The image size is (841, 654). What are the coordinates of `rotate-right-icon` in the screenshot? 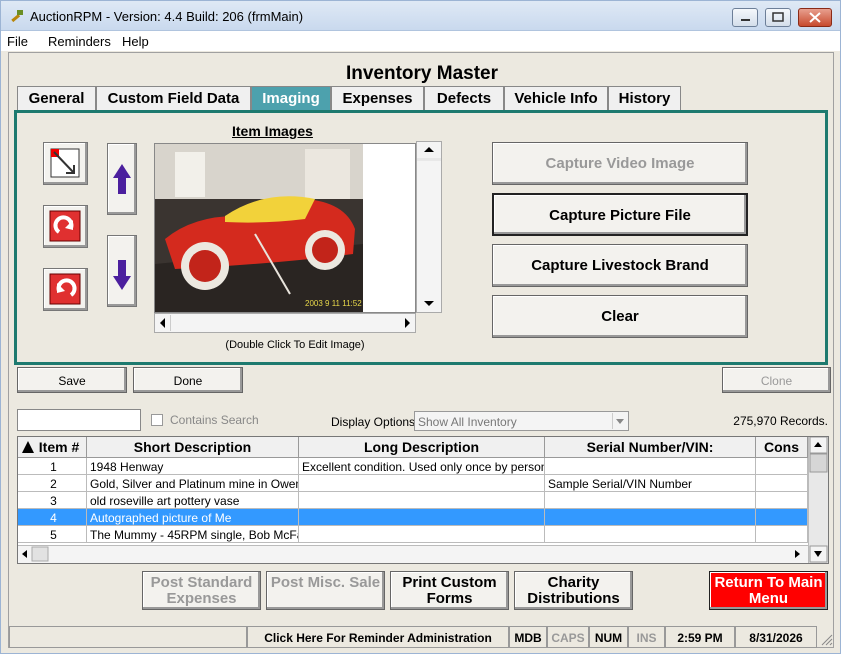 It's located at (65, 226).